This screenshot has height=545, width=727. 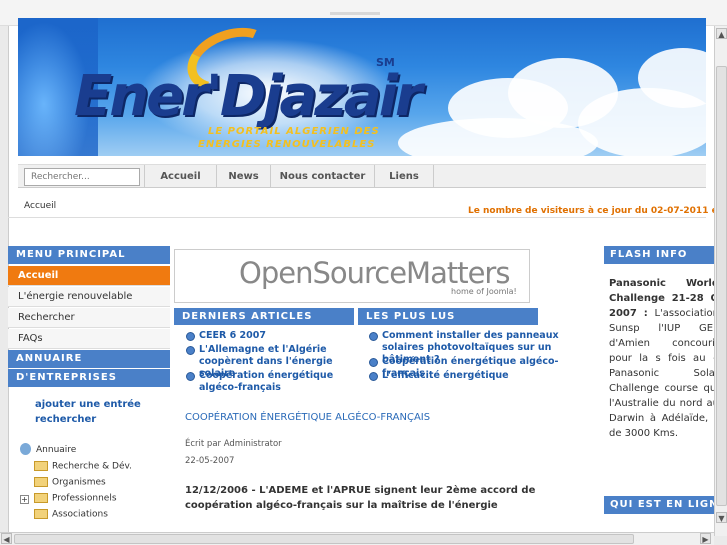 I want to click on nav-accueil: Accueil, so click(x=180, y=176).